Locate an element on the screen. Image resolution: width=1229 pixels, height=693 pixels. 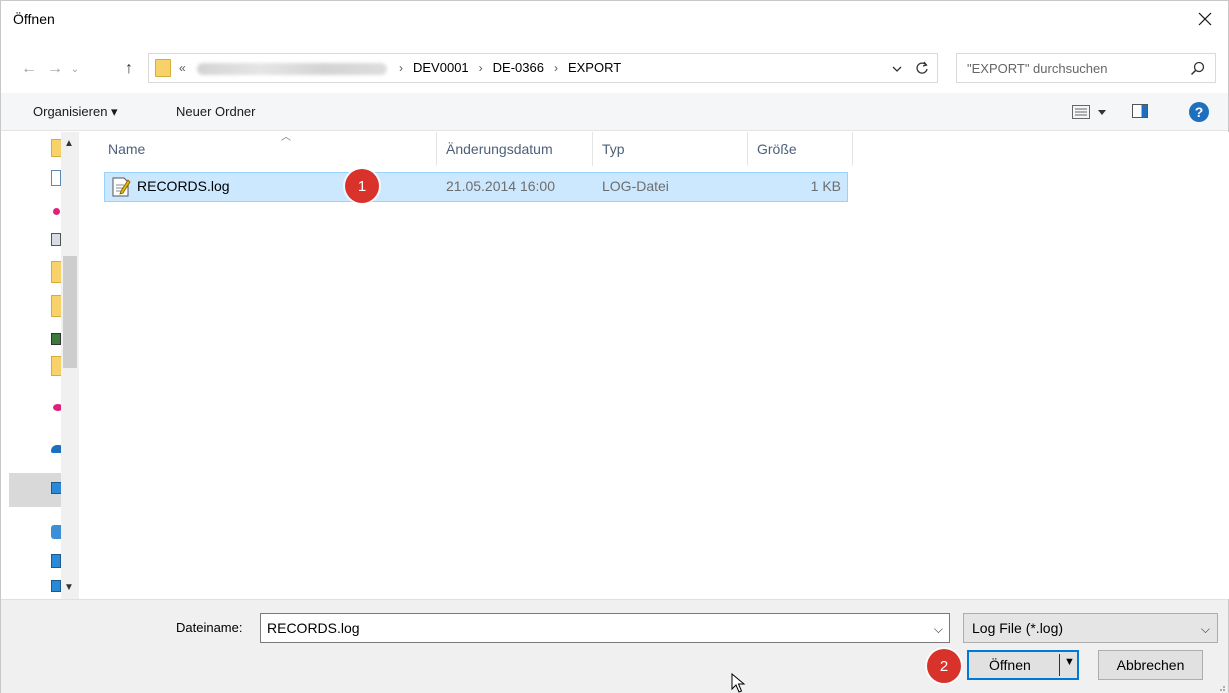
search-input: "EXPORT" durchsuchen is located at coordinates (1086, 68).